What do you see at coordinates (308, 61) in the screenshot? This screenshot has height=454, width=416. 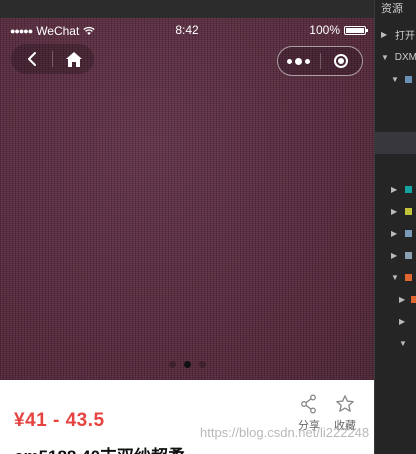 I see `more-dot-right` at bounding box center [308, 61].